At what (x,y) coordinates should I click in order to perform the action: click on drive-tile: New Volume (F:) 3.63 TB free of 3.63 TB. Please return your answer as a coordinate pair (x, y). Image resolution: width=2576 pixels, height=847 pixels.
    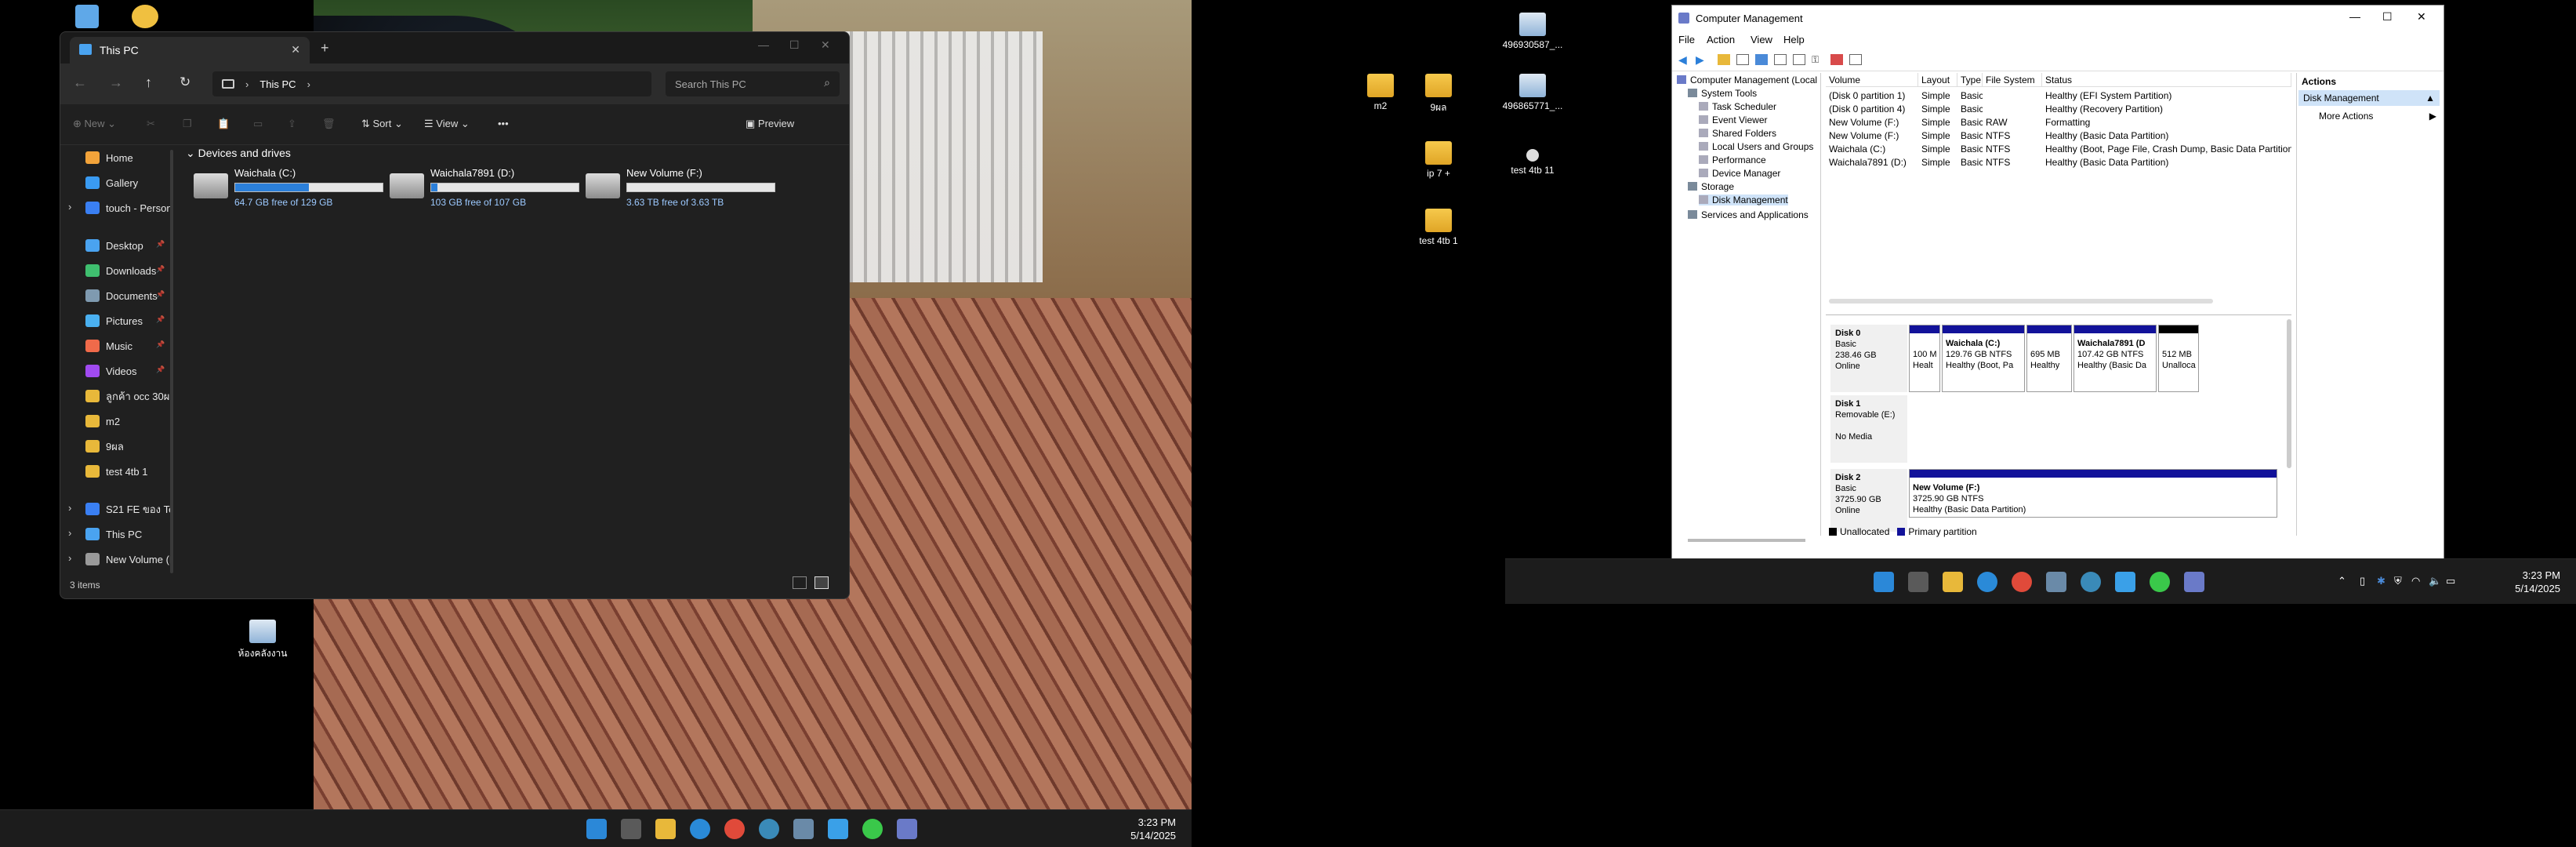
    Looking at the image, I should click on (684, 189).